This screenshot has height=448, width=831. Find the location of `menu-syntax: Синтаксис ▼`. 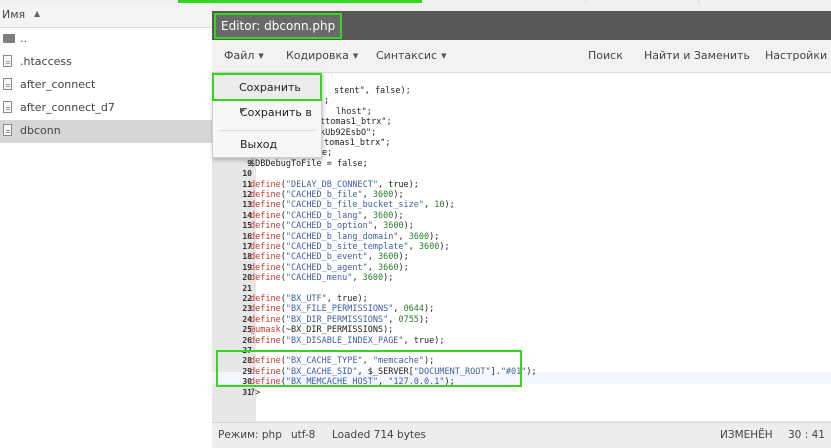

menu-syntax: Синтаксис ▼ is located at coordinates (411, 55).